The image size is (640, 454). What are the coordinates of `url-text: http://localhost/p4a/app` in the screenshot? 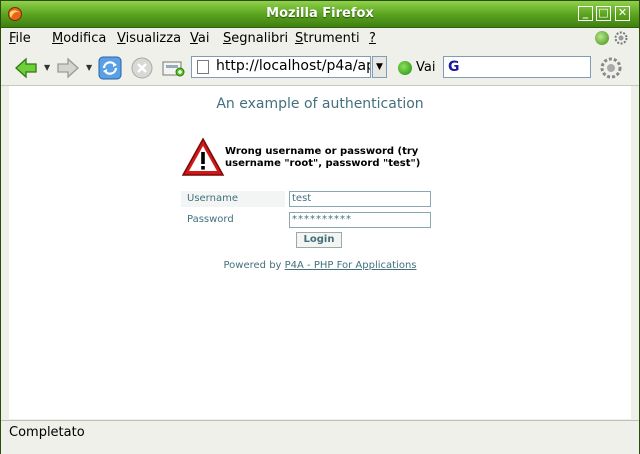 It's located at (293, 66).